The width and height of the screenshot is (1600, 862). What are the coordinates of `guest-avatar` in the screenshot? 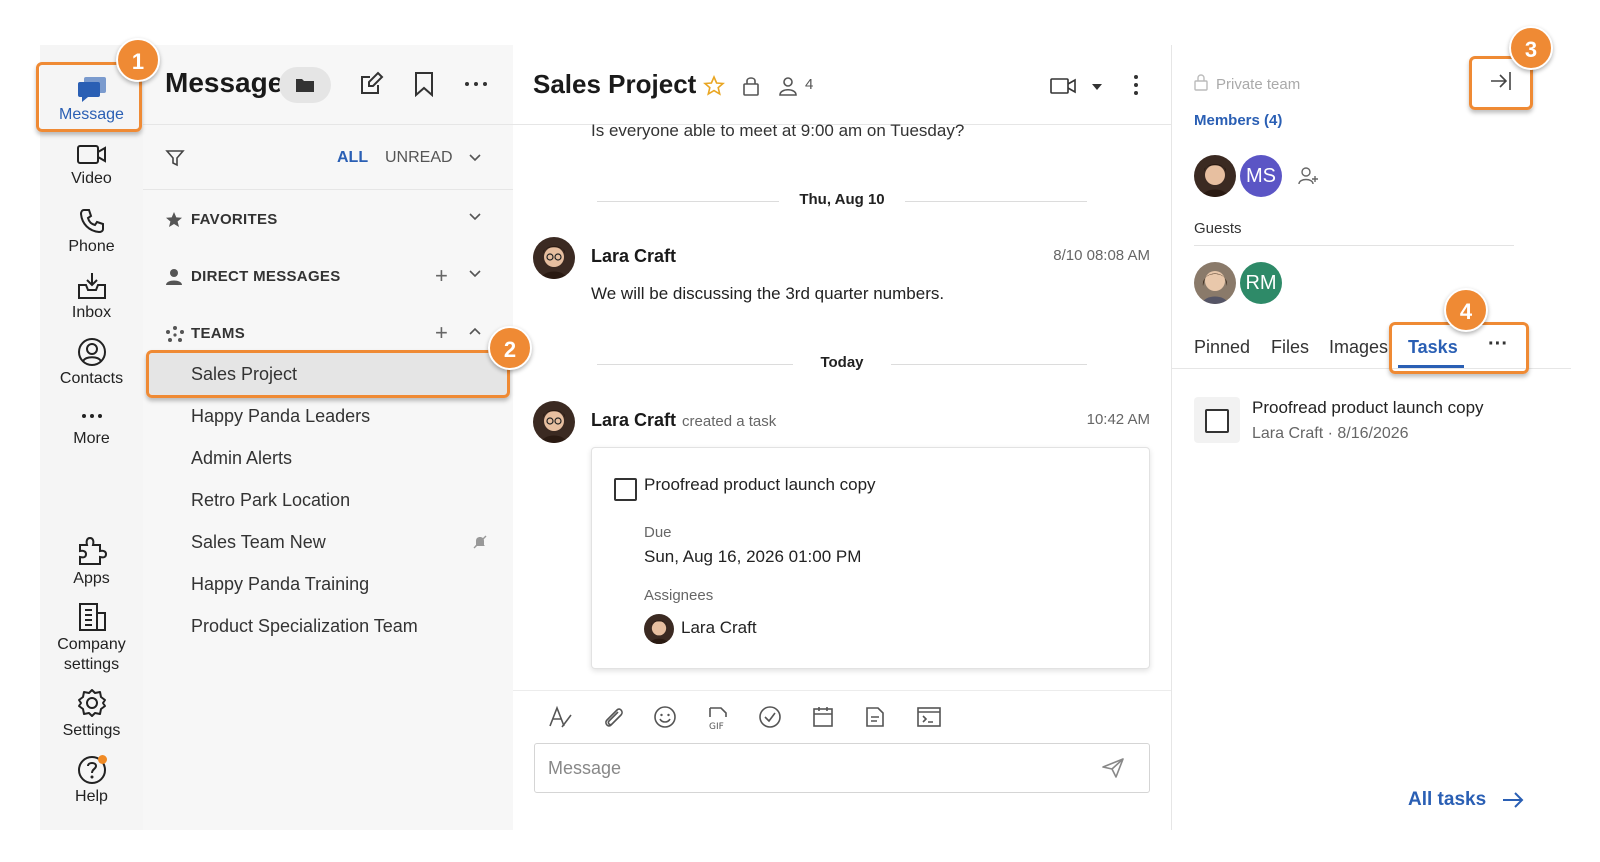 It's located at (1215, 283).